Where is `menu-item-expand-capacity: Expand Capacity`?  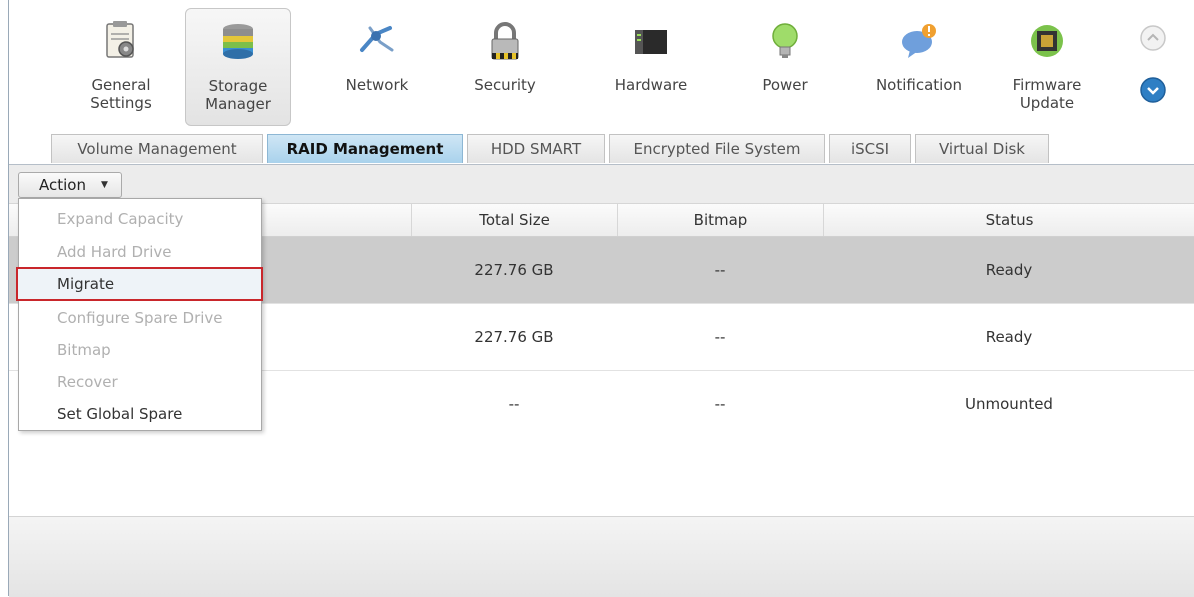
menu-item-expand-capacity: Expand Capacity is located at coordinates (120, 219).